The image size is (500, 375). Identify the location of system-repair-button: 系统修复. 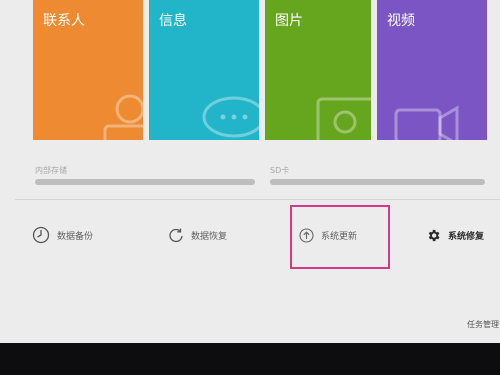
(455, 235).